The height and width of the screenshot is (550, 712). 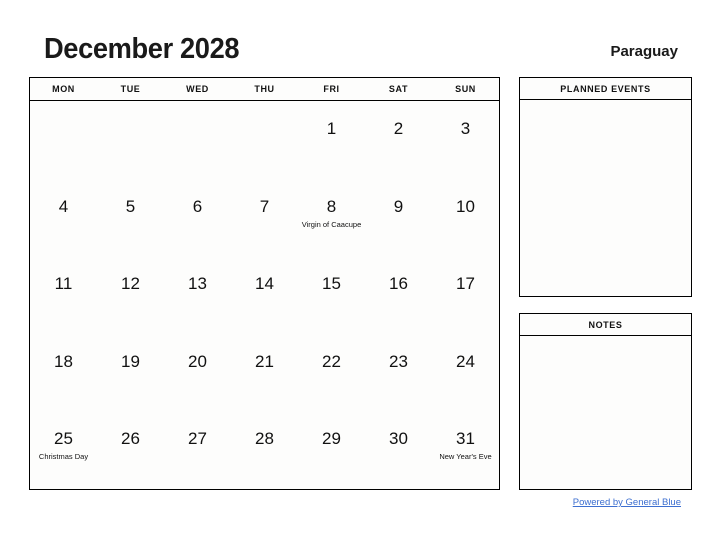 What do you see at coordinates (331, 140) in the screenshot?
I see `day-cell-1: 1` at bounding box center [331, 140].